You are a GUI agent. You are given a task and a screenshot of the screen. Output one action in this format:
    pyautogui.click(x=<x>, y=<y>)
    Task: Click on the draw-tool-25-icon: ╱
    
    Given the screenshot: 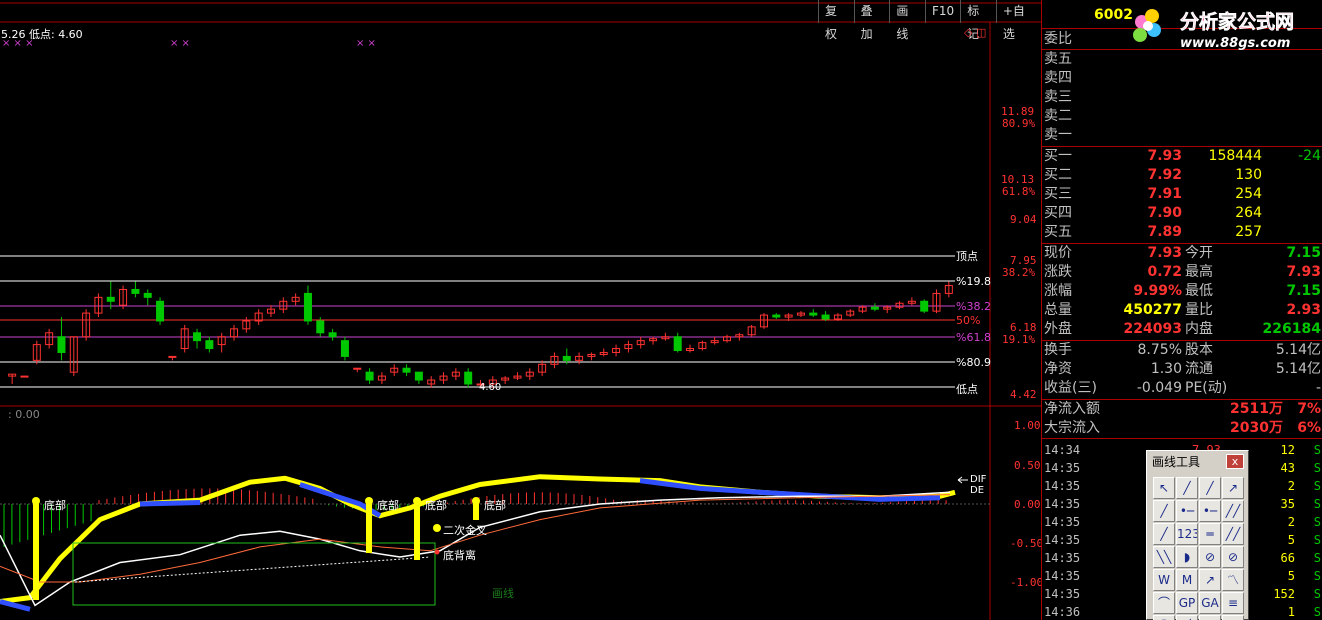 What is the action you would take?
    pyautogui.click(x=1187, y=617)
    